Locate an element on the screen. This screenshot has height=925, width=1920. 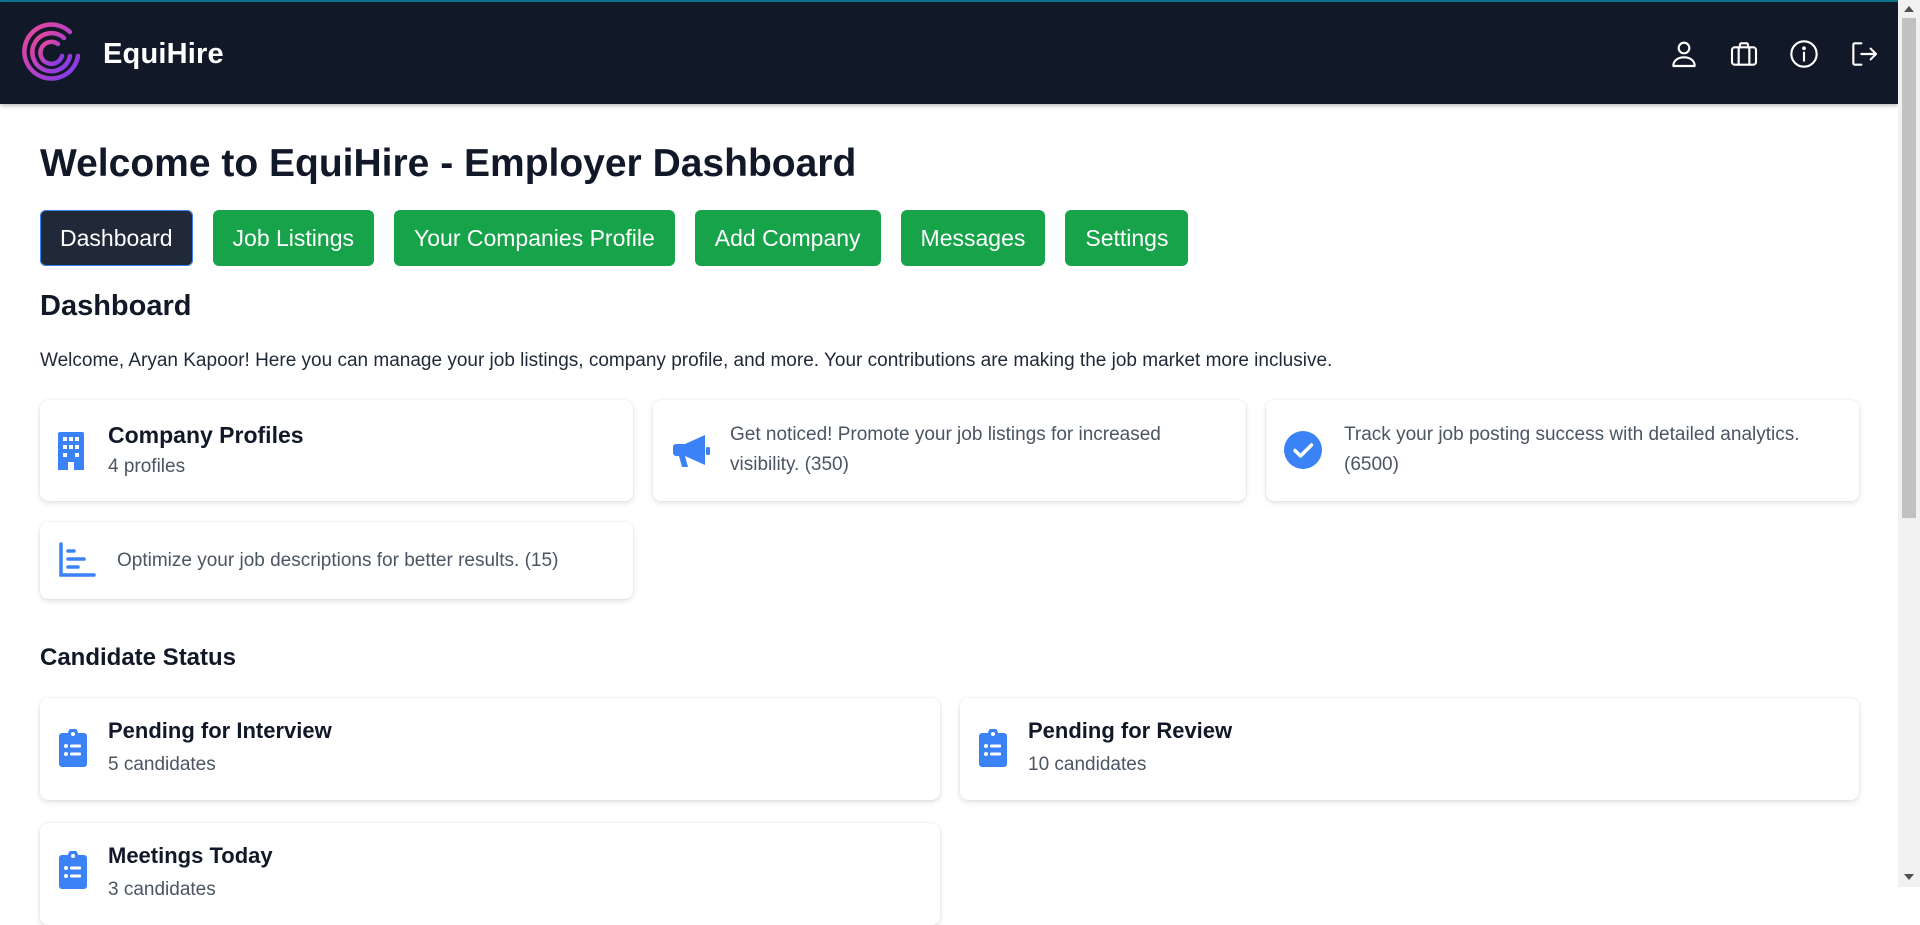
card-subtitle: 5 candidates is located at coordinates (162, 764).